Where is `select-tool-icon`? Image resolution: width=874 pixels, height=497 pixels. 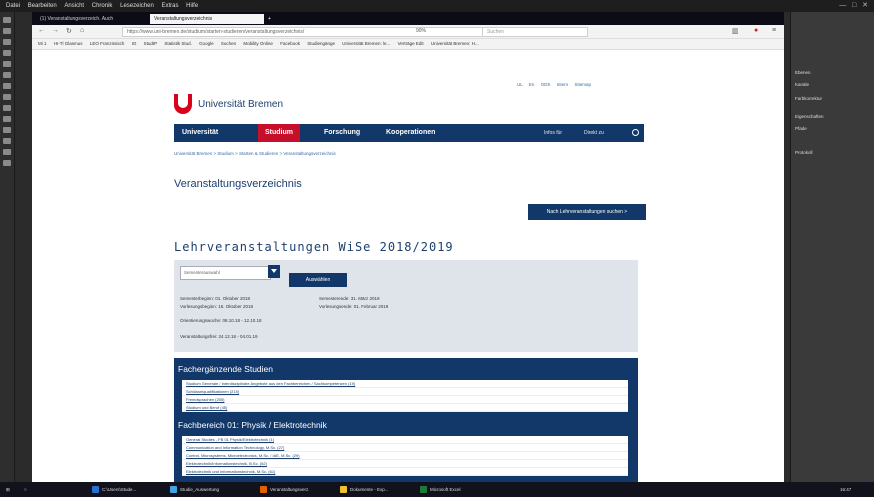 select-tool-icon is located at coordinates (7, 31).